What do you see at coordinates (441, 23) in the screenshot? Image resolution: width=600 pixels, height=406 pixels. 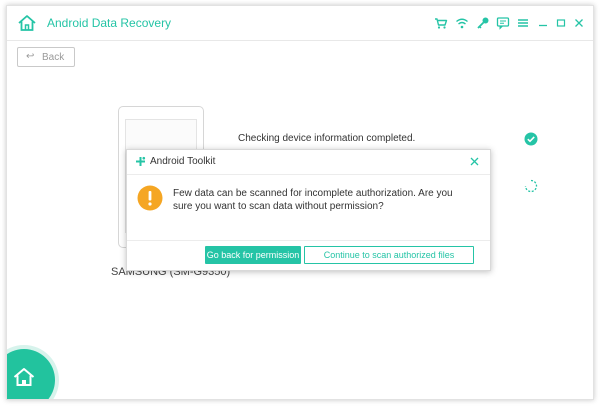 I see `cart-icon` at bounding box center [441, 23].